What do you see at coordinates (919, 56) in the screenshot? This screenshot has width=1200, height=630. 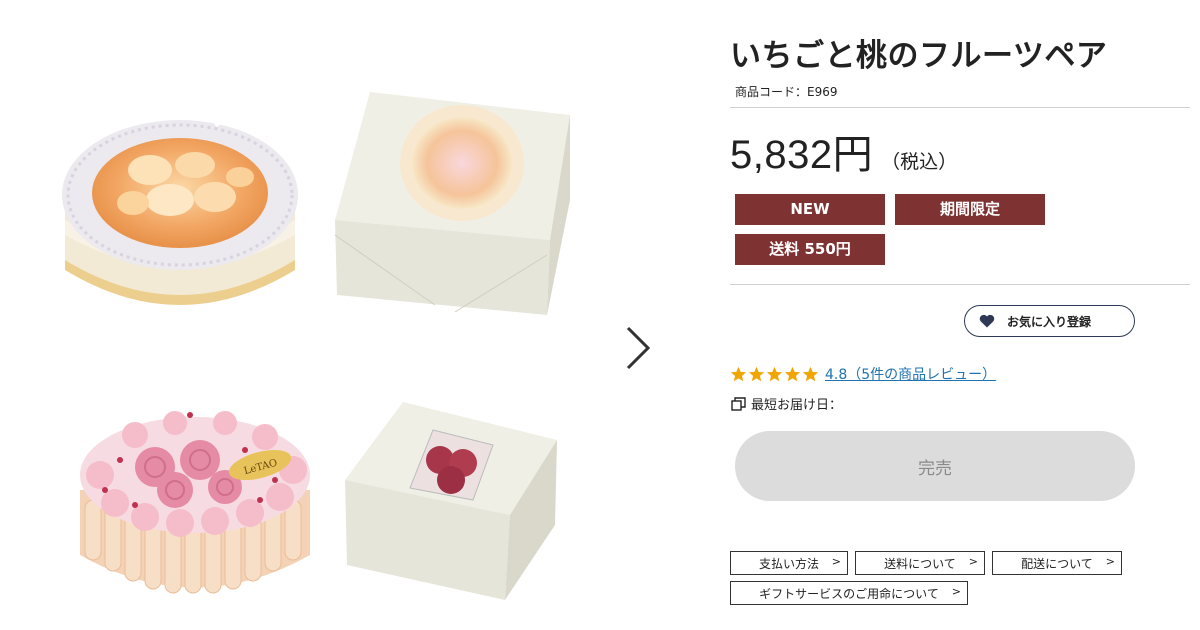 I see `product-title: いちごと桃のフルーツペア` at bounding box center [919, 56].